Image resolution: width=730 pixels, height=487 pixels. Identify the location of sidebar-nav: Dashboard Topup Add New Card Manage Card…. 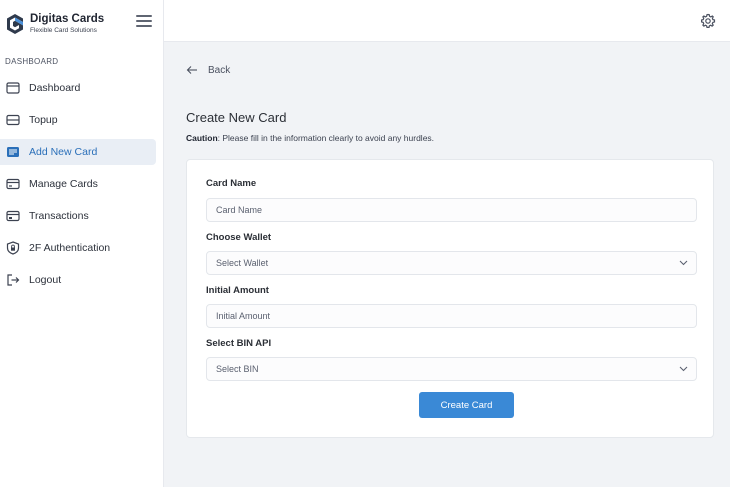
(82, 187).